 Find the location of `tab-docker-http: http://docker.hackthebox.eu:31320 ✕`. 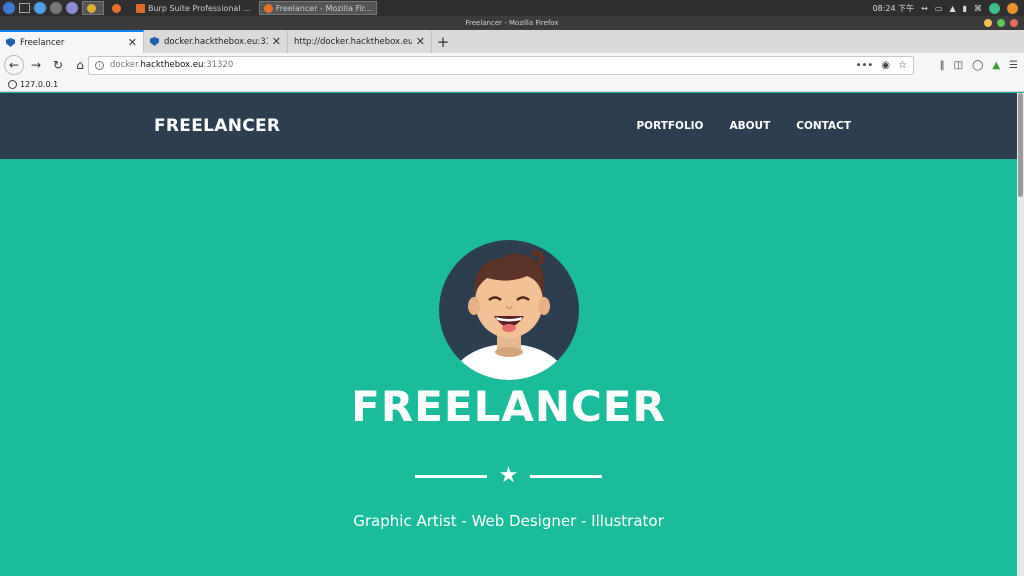

tab-docker-http: http://docker.hackthebox.eu:31320 ✕ is located at coordinates (360, 41).